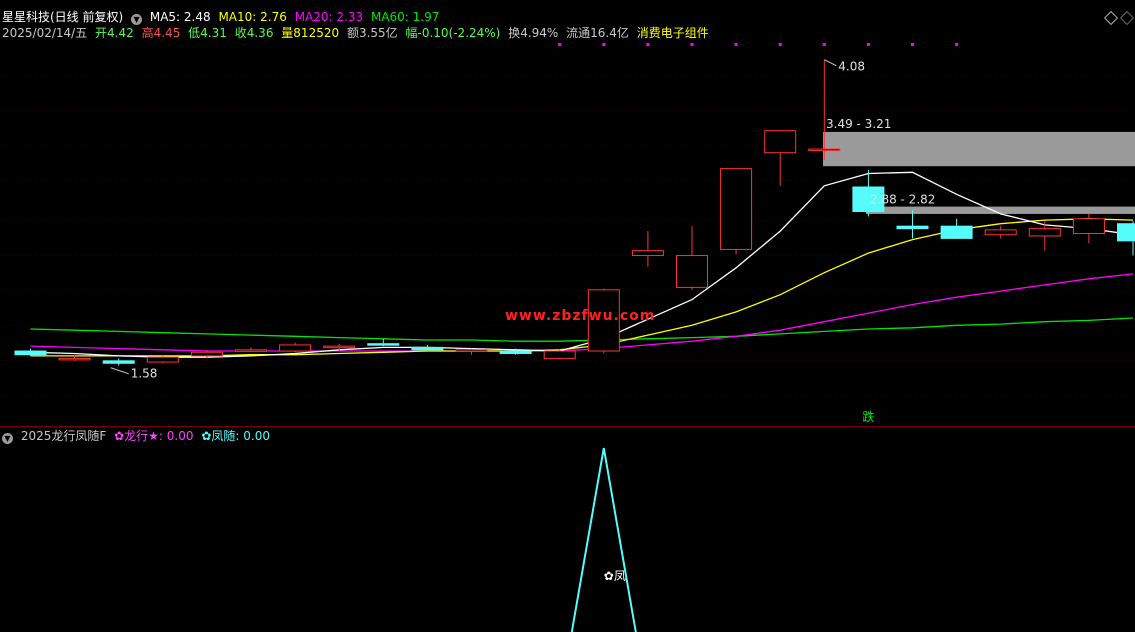  What do you see at coordinates (902, 200) in the screenshot?
I see `zone2-label: 2.88 - 2.82` at bounding box center [902, 200].